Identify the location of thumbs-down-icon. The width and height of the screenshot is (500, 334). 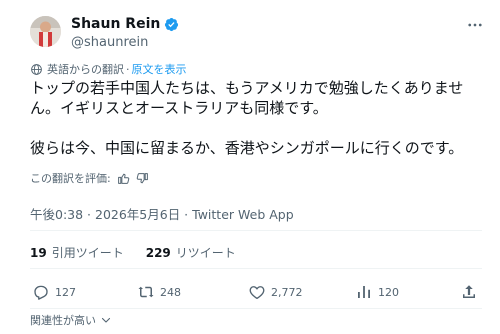
(142, 178).